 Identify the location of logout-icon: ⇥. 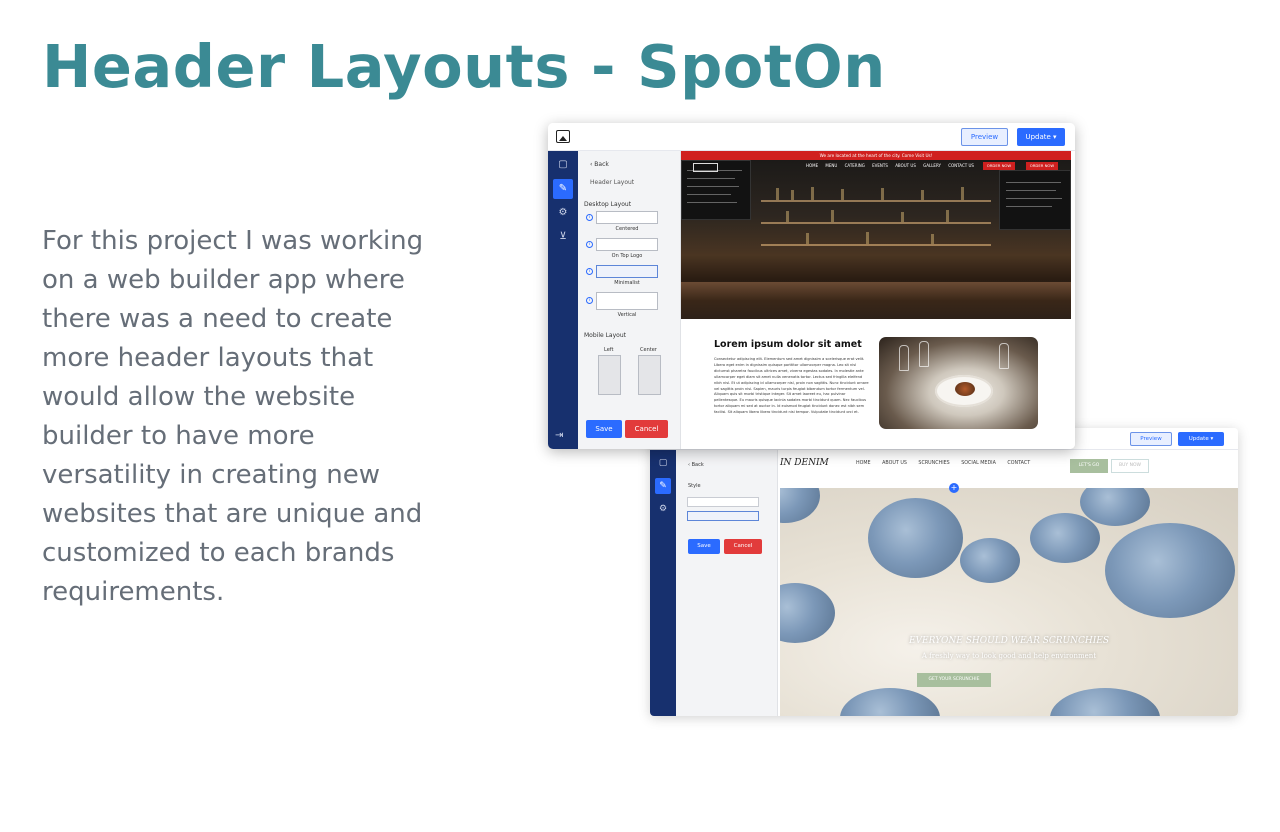
(559, 435).